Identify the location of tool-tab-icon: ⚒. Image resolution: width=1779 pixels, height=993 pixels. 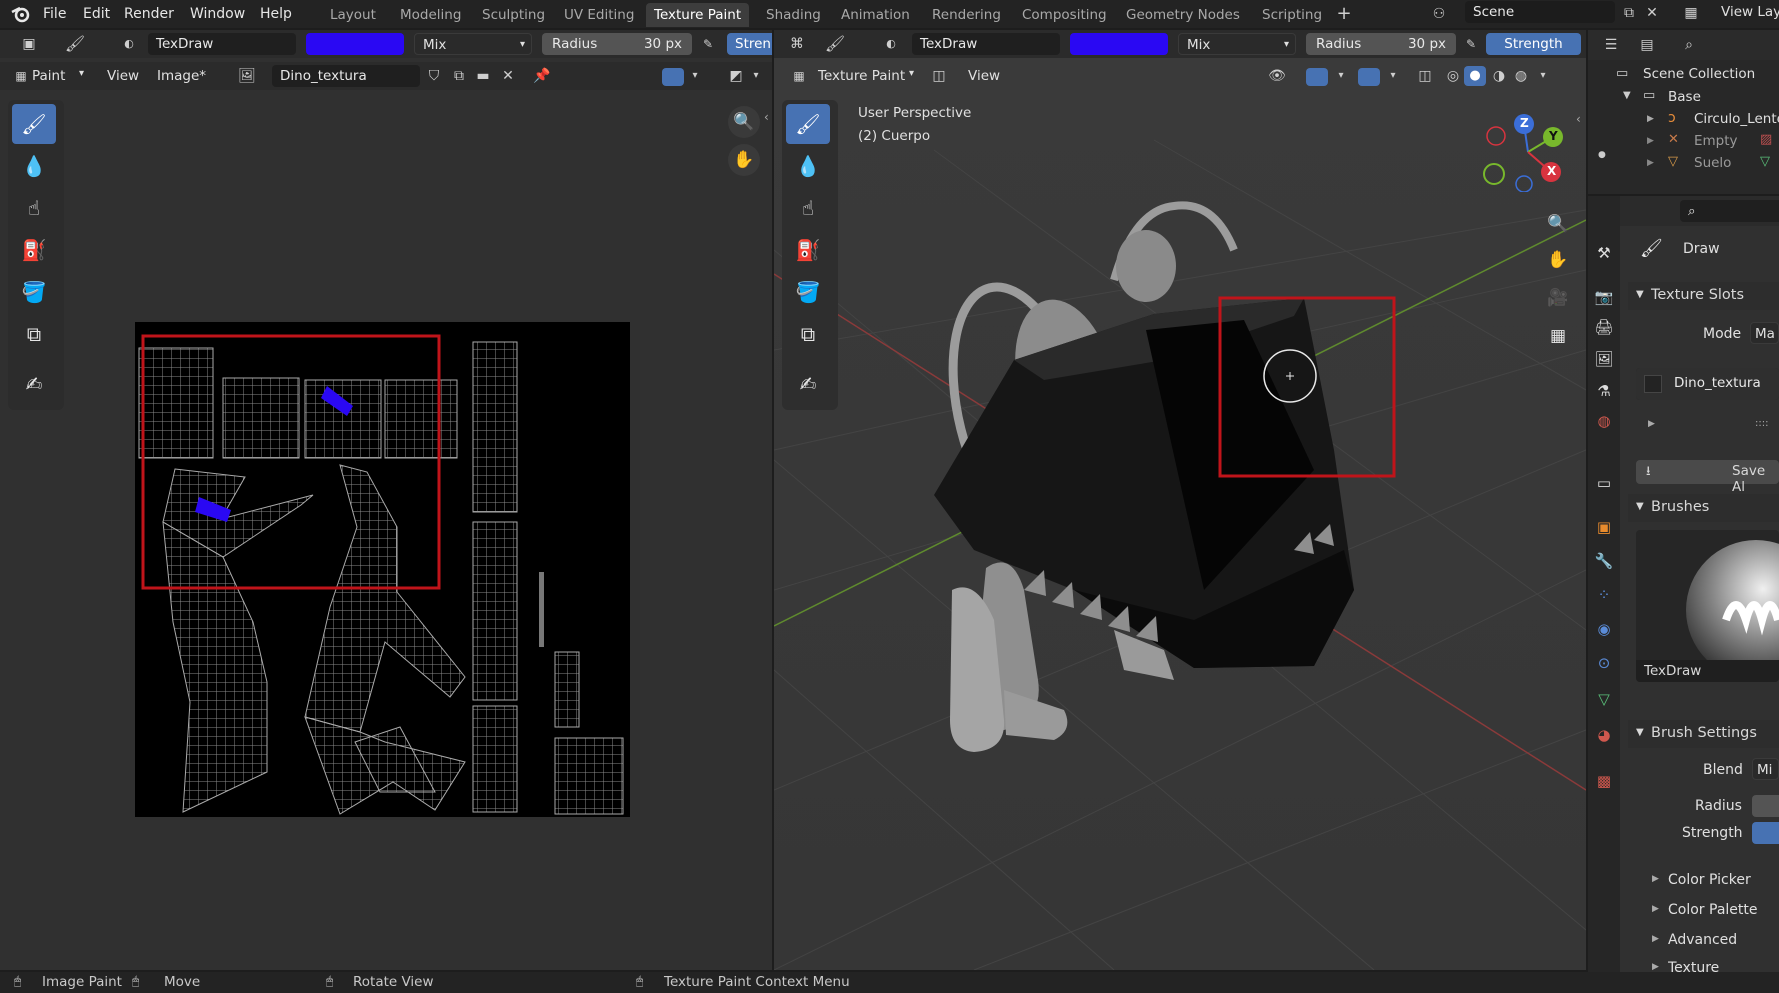
(1604, 253).